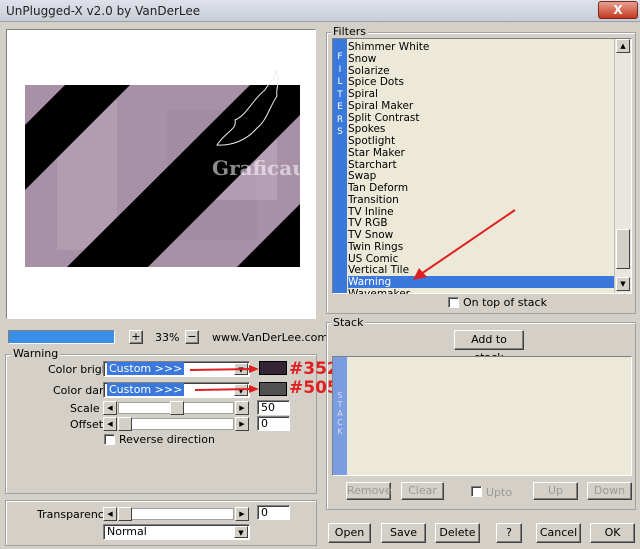 This screenshot has height=549, width=640. I want to click on site-link: www.VanDerLee.com, so click(270, 337).